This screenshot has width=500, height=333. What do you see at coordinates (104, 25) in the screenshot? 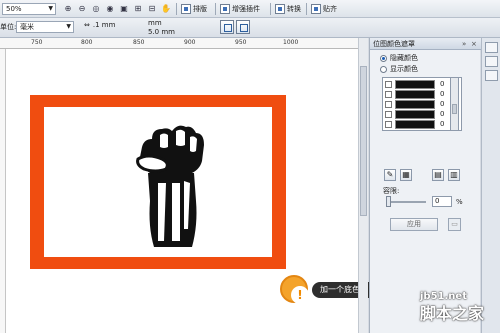
I see `nudge-value: .1 mm` at bounding box center [104, 25].